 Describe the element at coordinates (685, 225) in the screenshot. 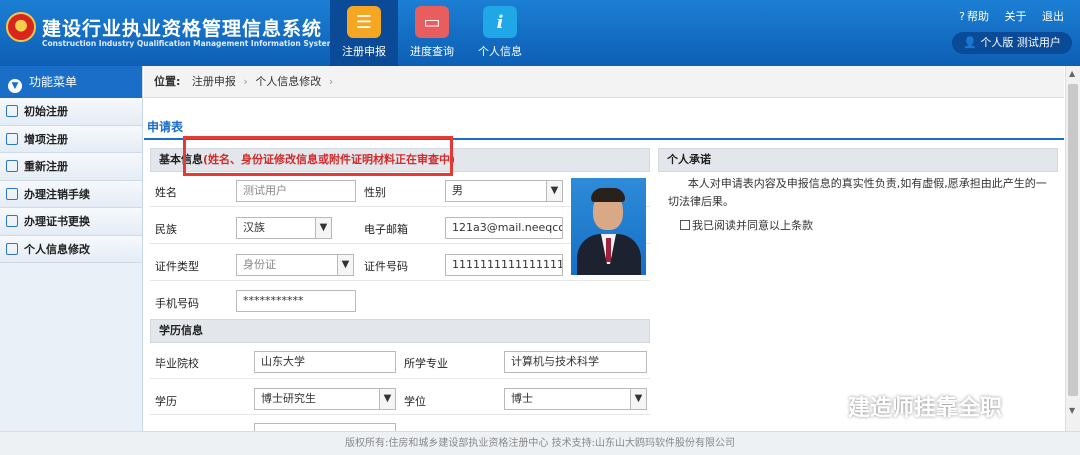

I see `checkbox-box` at that location.